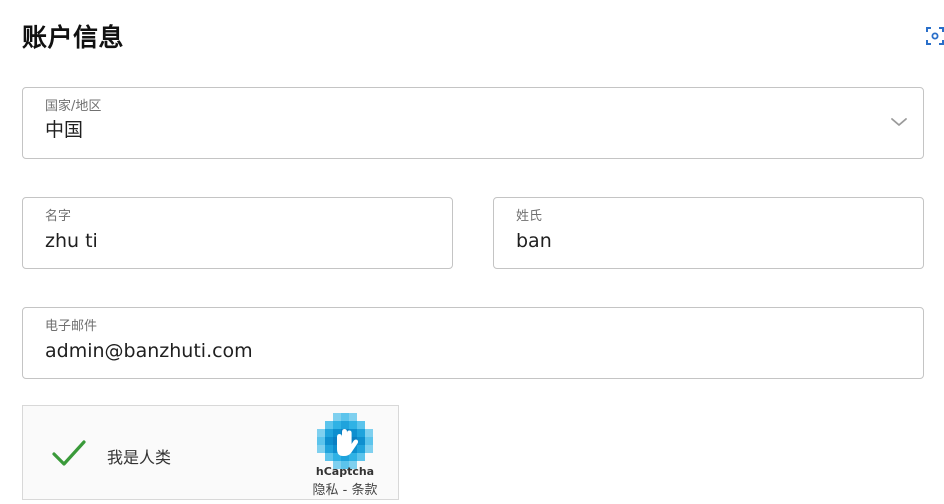  What do you see at coordinates (210, 452) in the screenshot?
I see `hcaptcha-widget: 我是人类 hCaptcha 隐私 - 条款` at bounding box center [210, 452].